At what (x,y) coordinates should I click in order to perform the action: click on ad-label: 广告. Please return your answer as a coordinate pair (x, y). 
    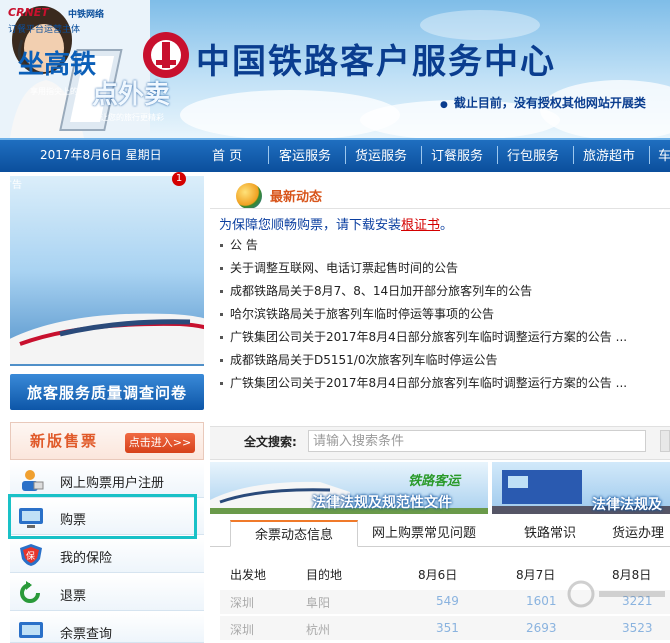
    Looking at the image, I should click on (12, 185).